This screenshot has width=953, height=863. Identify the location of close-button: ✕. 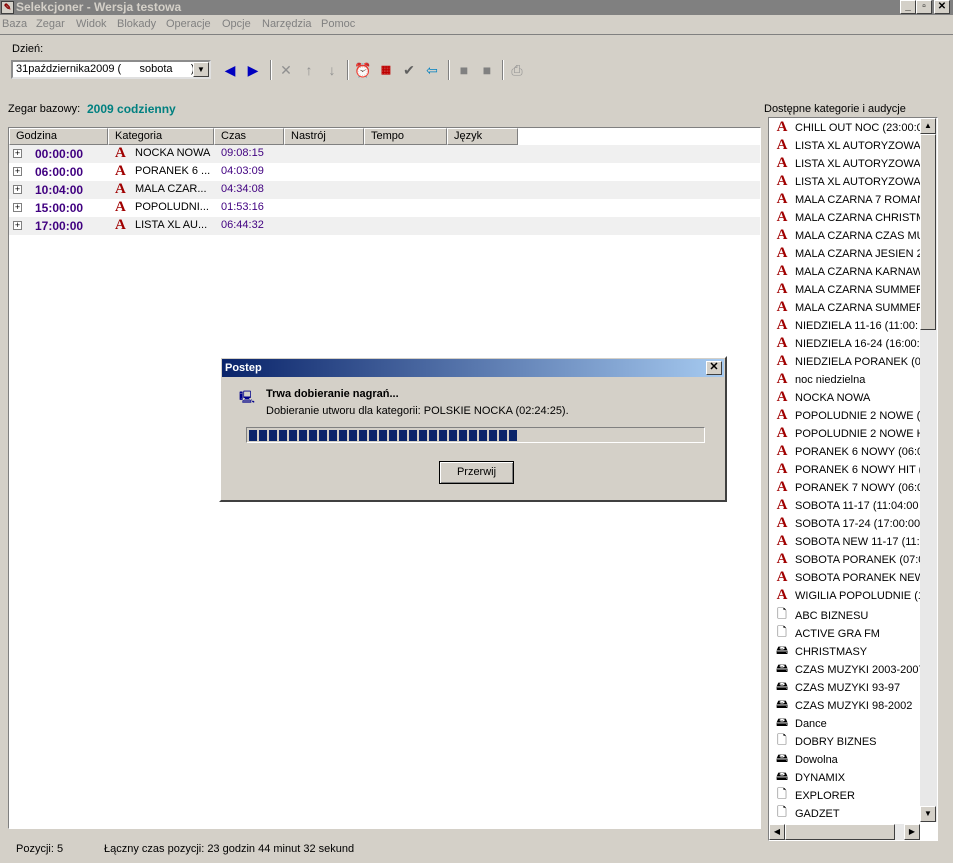
(942, 7).